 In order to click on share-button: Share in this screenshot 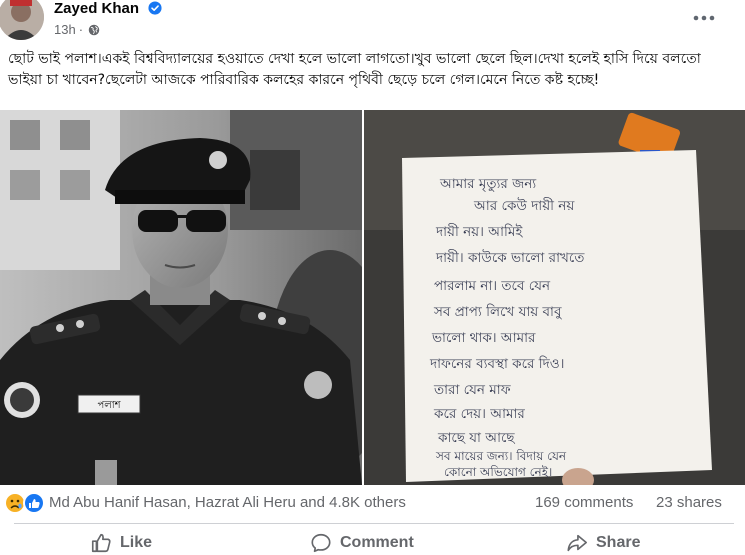, I will do `click(603, 543)`.